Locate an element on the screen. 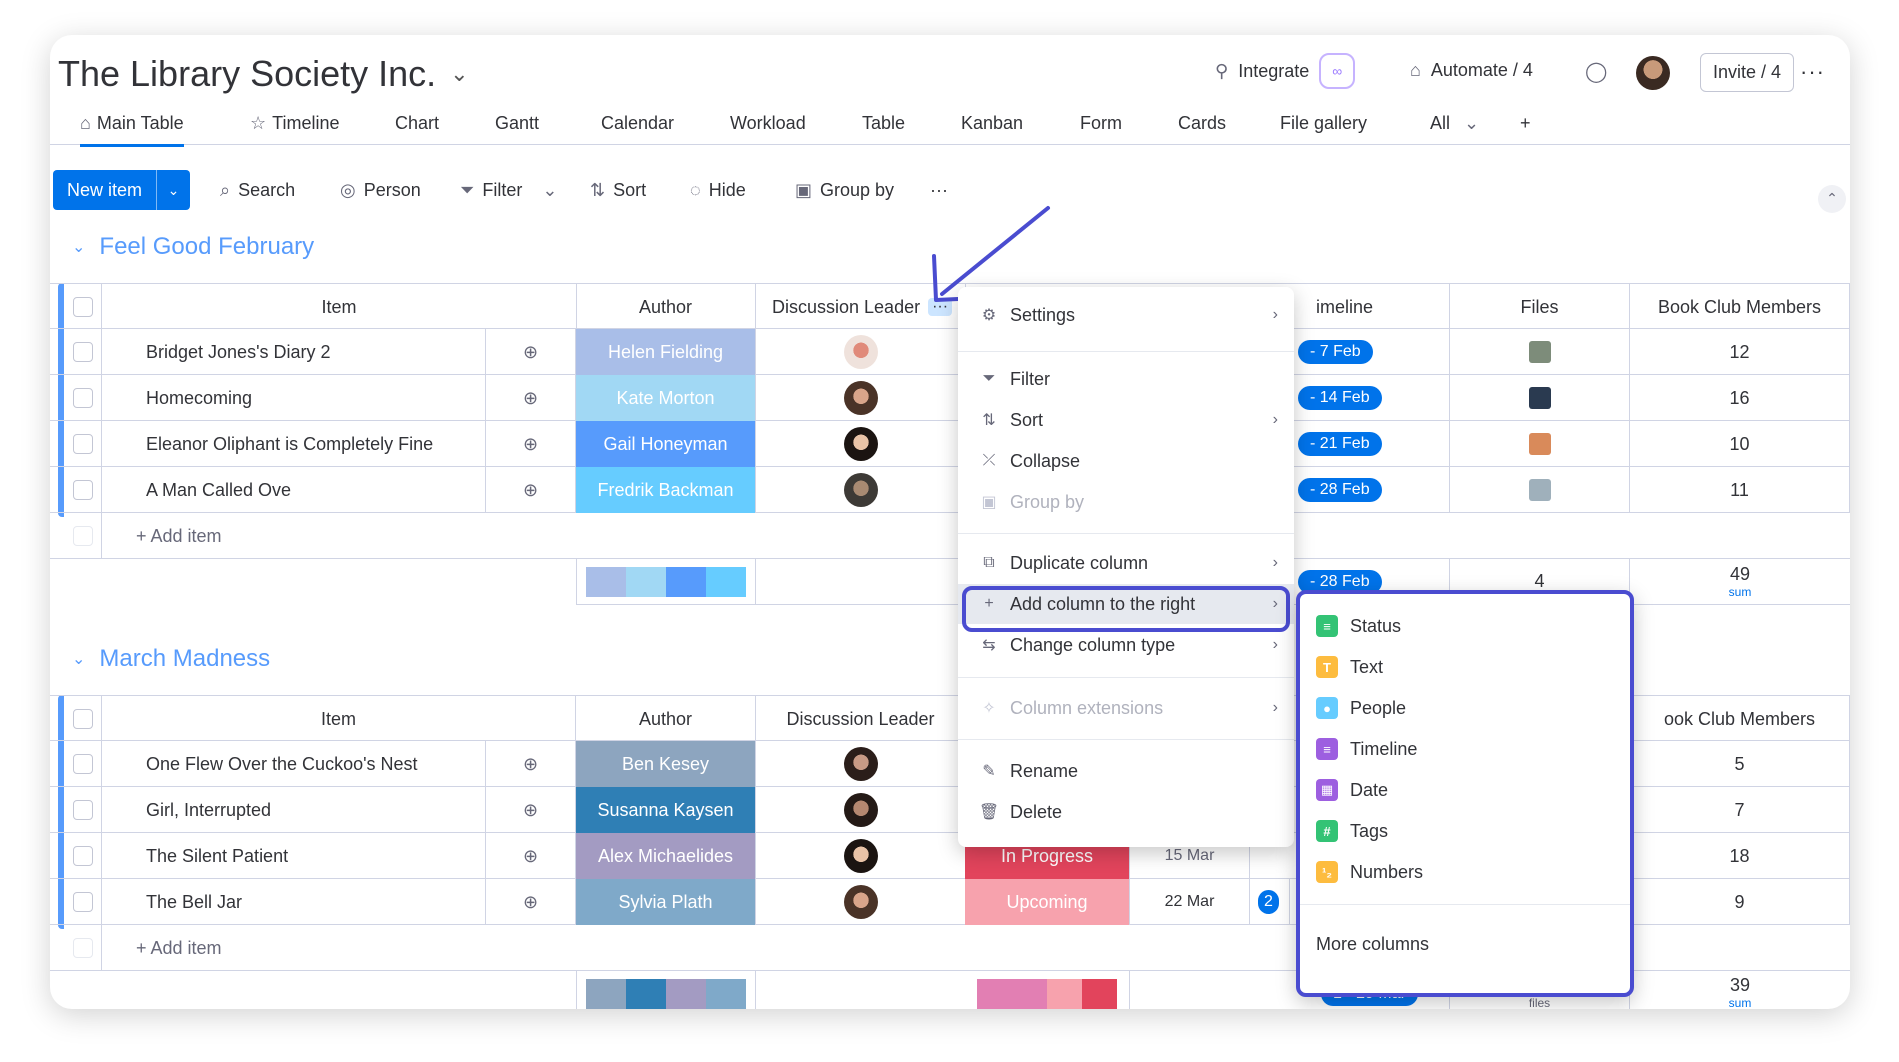  date-cell: 22 Mar is located at coordinates (1190, 902).